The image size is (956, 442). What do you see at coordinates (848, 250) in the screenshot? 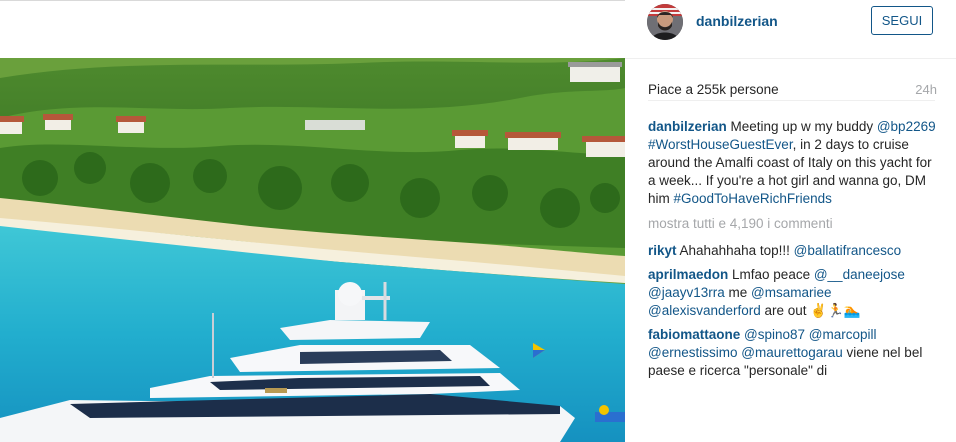
I see `mention-link: @ballatifrancesco` at bounding box center [848, 250].